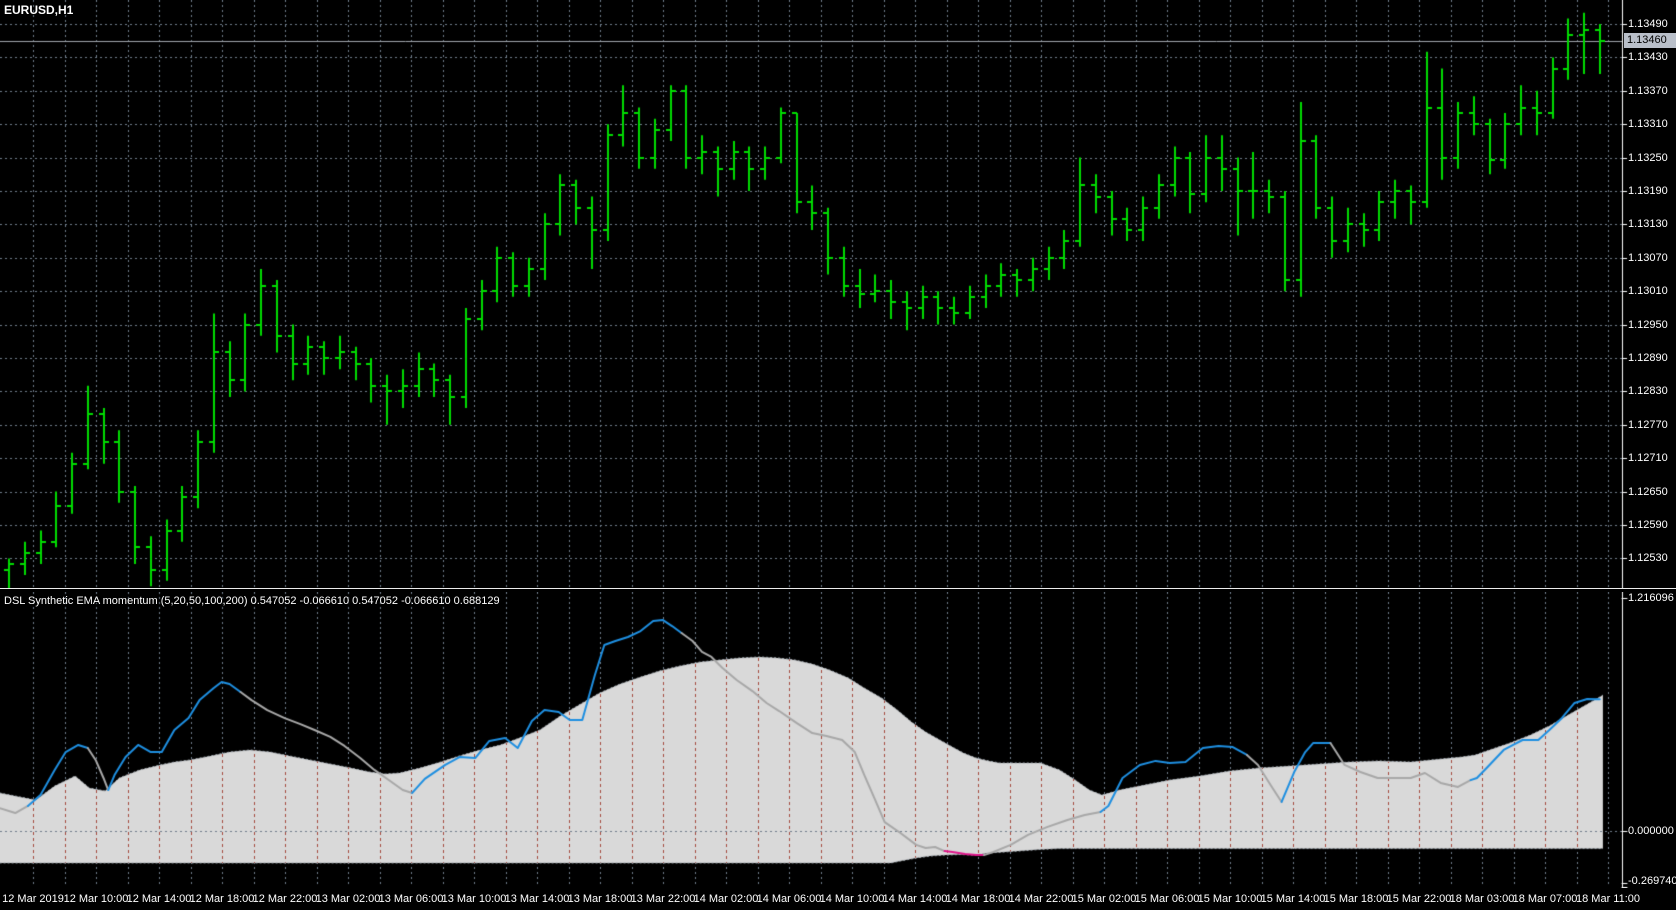 The height and width of the screenshot is (910, 1676). What do you see at coordinates (1651, 598) in the screenshot?
I see `indicator-axis-label: 1.216096` at bounding box center [1651, 598].